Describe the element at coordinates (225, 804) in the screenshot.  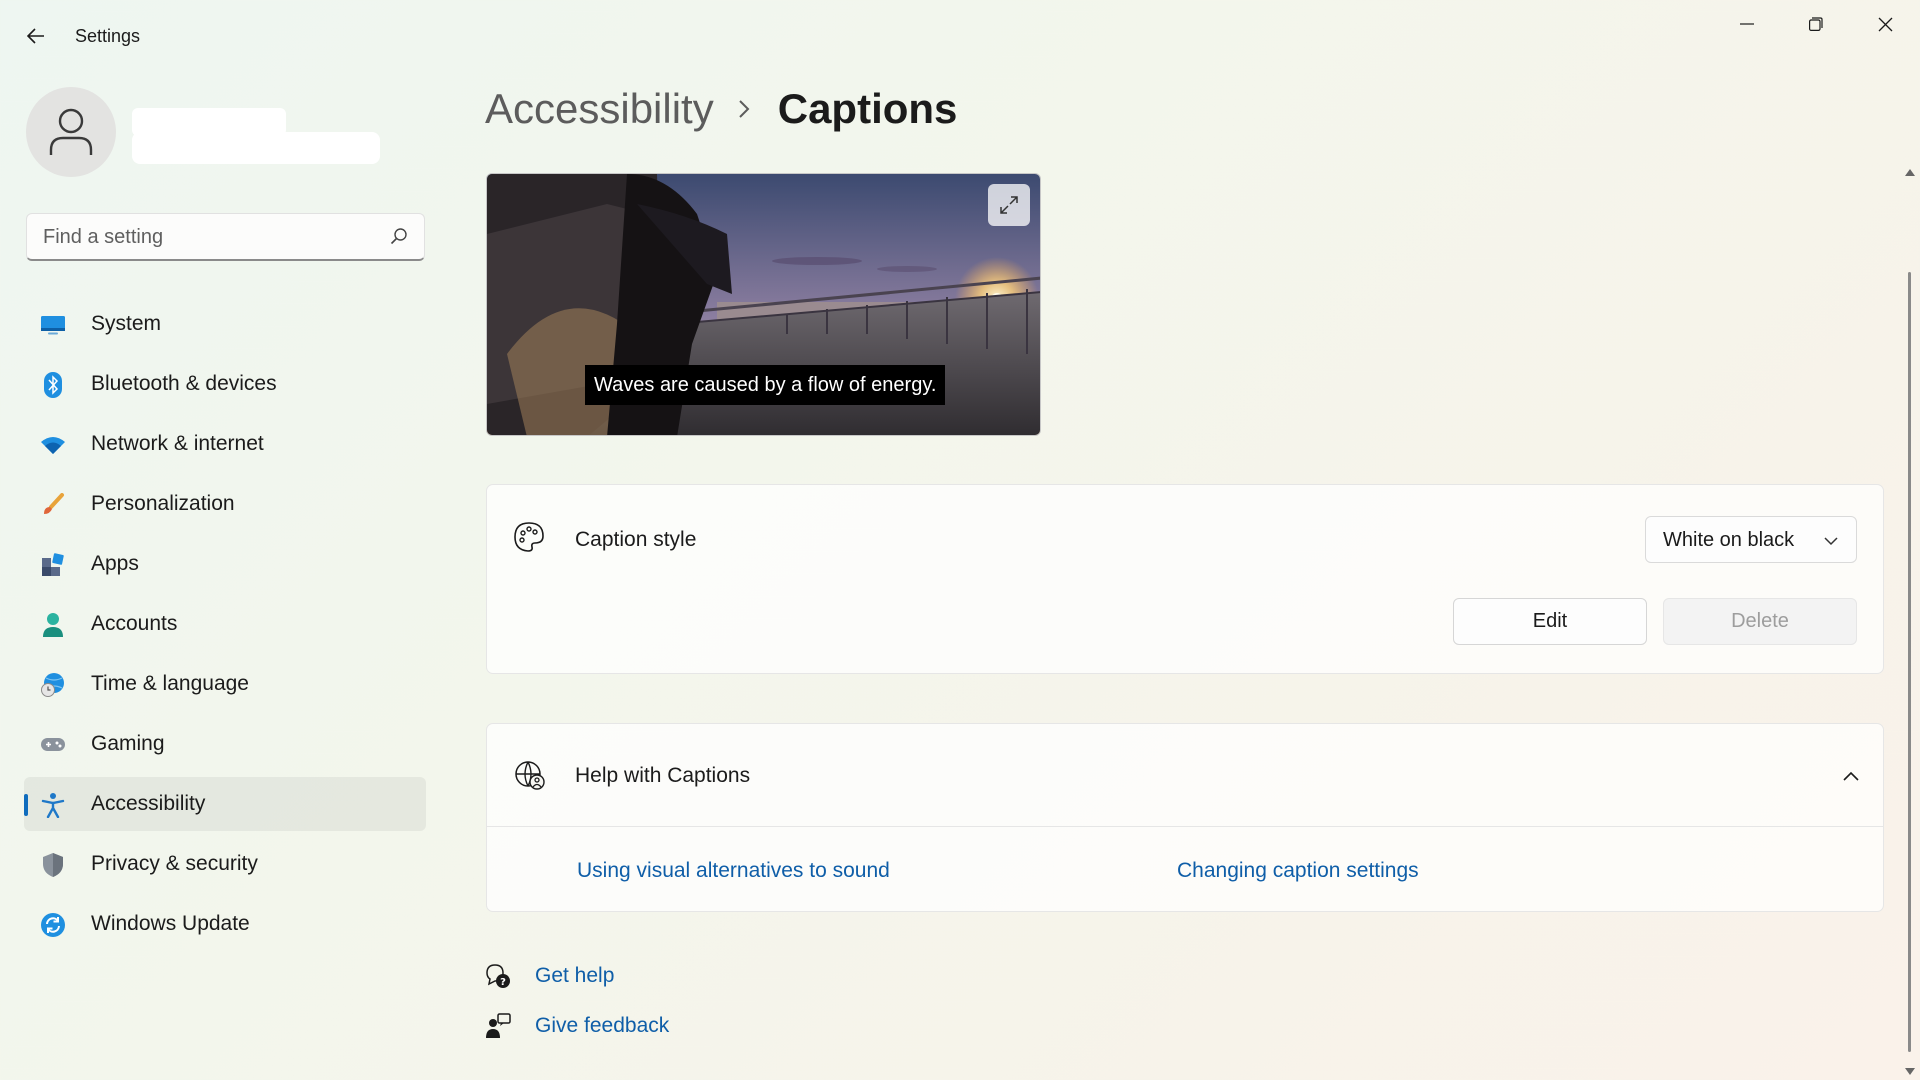
I see `sidebar-item-accessibility: Accessibility` at that location.